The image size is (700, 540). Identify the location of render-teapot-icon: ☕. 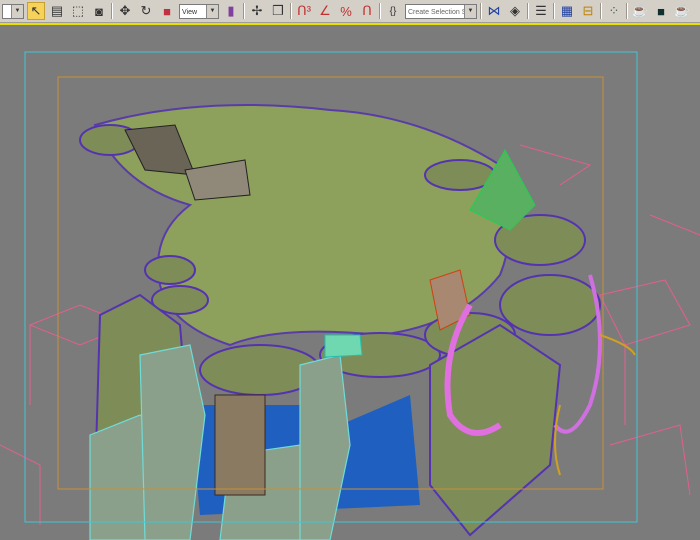
(640, 10).